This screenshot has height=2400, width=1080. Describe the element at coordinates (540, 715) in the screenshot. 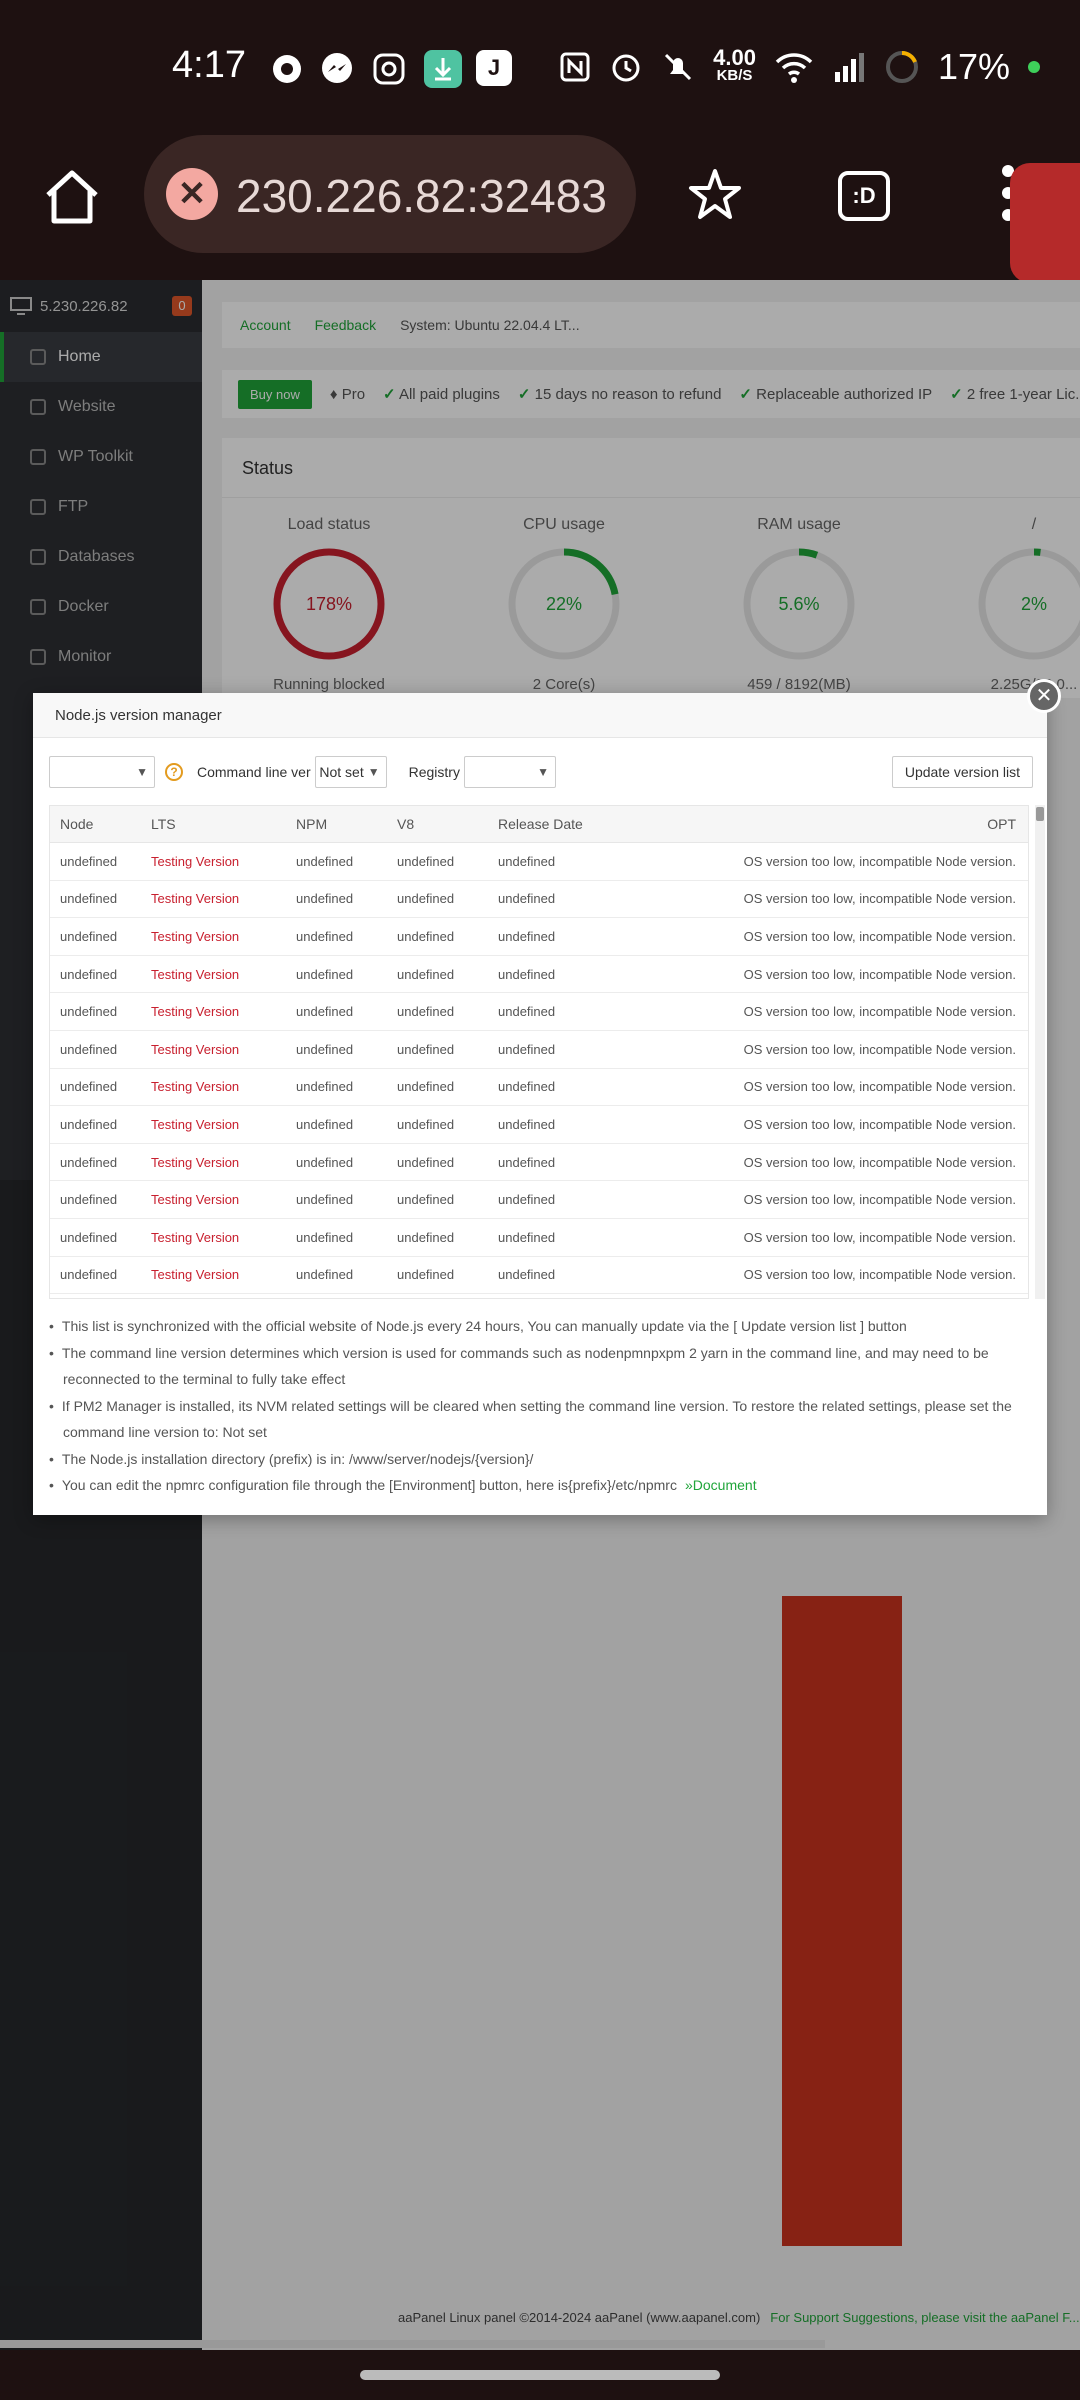

I see `dialog-title: Node.js version manager` at that location.